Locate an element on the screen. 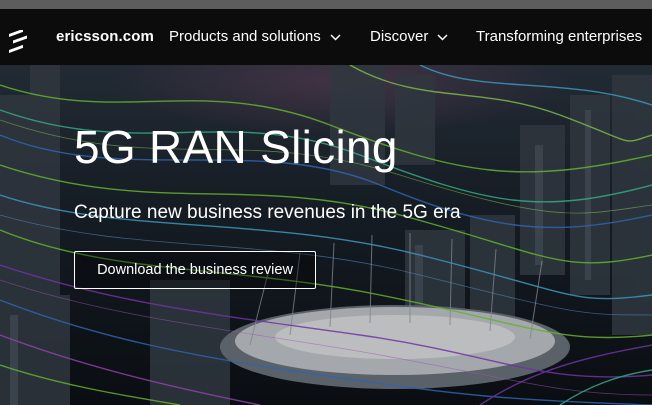 Image resolution: width=652 pixels, height=405 pixels. brand-link: ericsson.com is located at coordinates (105, 37).